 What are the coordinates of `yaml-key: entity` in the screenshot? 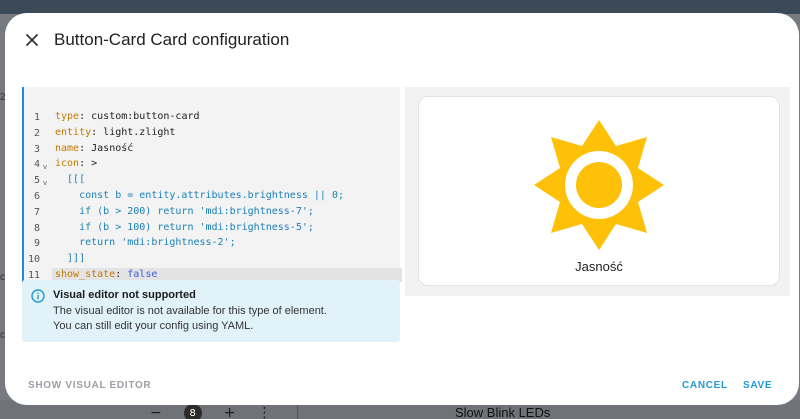 It's located at (73, 132).